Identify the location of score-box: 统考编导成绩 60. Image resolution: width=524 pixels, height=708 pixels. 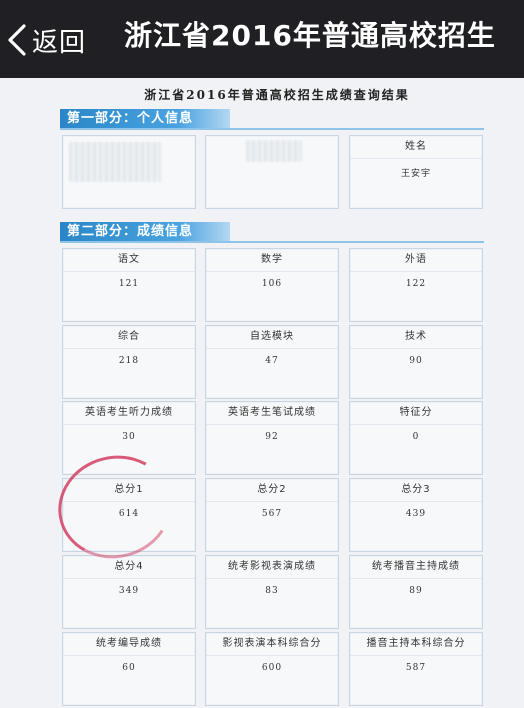
(129, 669).